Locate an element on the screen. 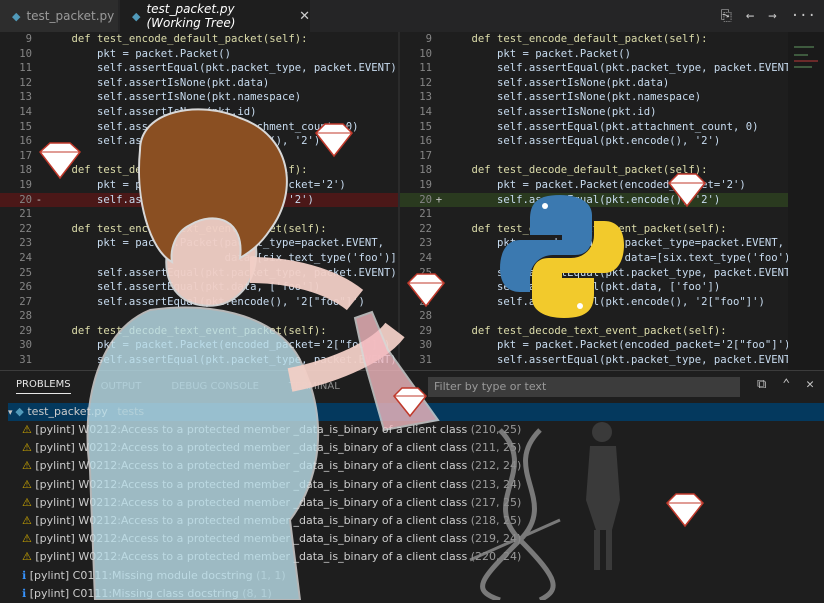 This screenshot has width=824, height=603. file-label: test_packet.py is located at coordinates (67, 411).